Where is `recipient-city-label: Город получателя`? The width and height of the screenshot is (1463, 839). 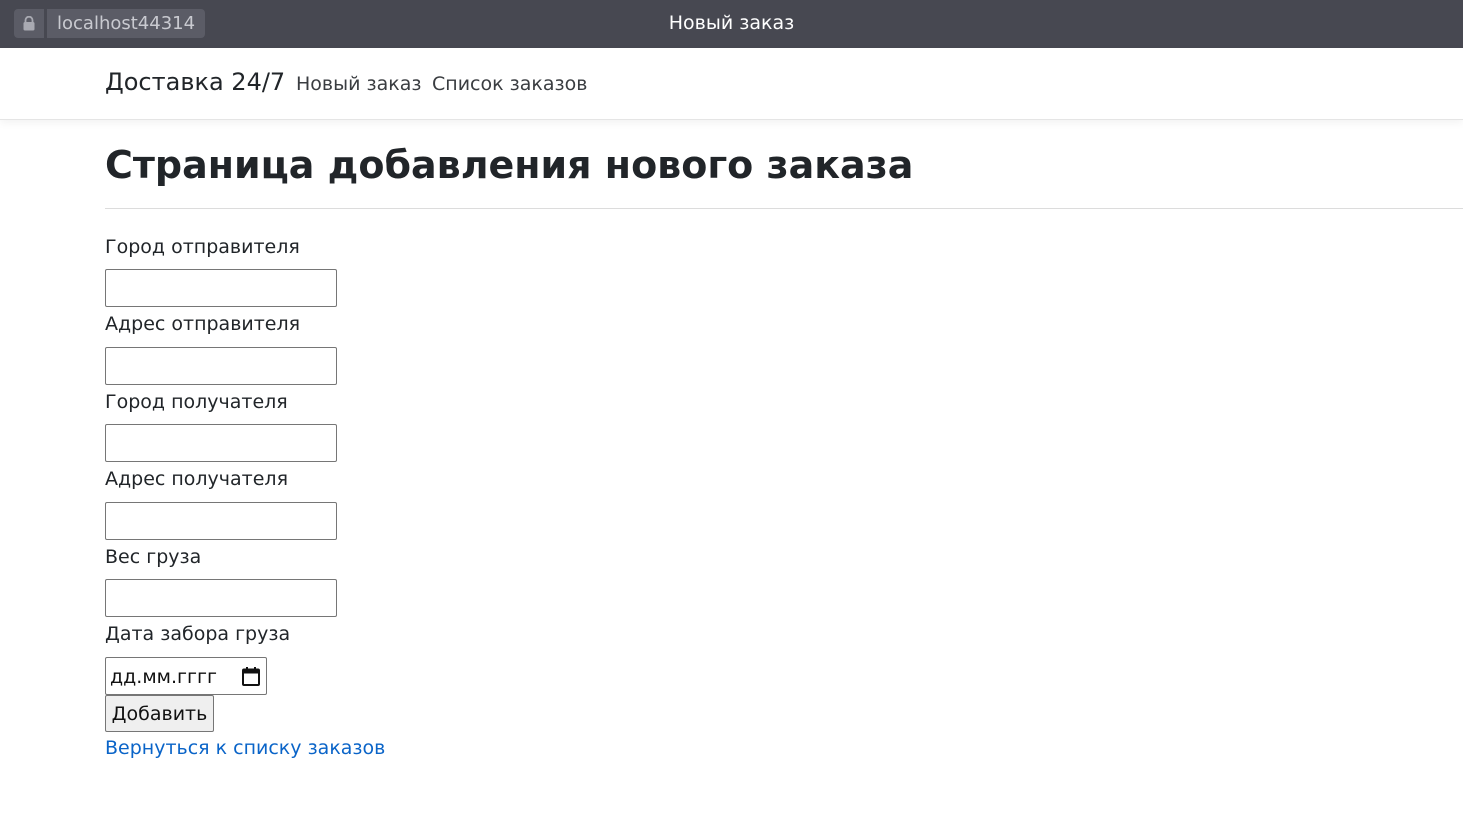 recipient-city-label: Город получателя is located at coordinates (196, 402).